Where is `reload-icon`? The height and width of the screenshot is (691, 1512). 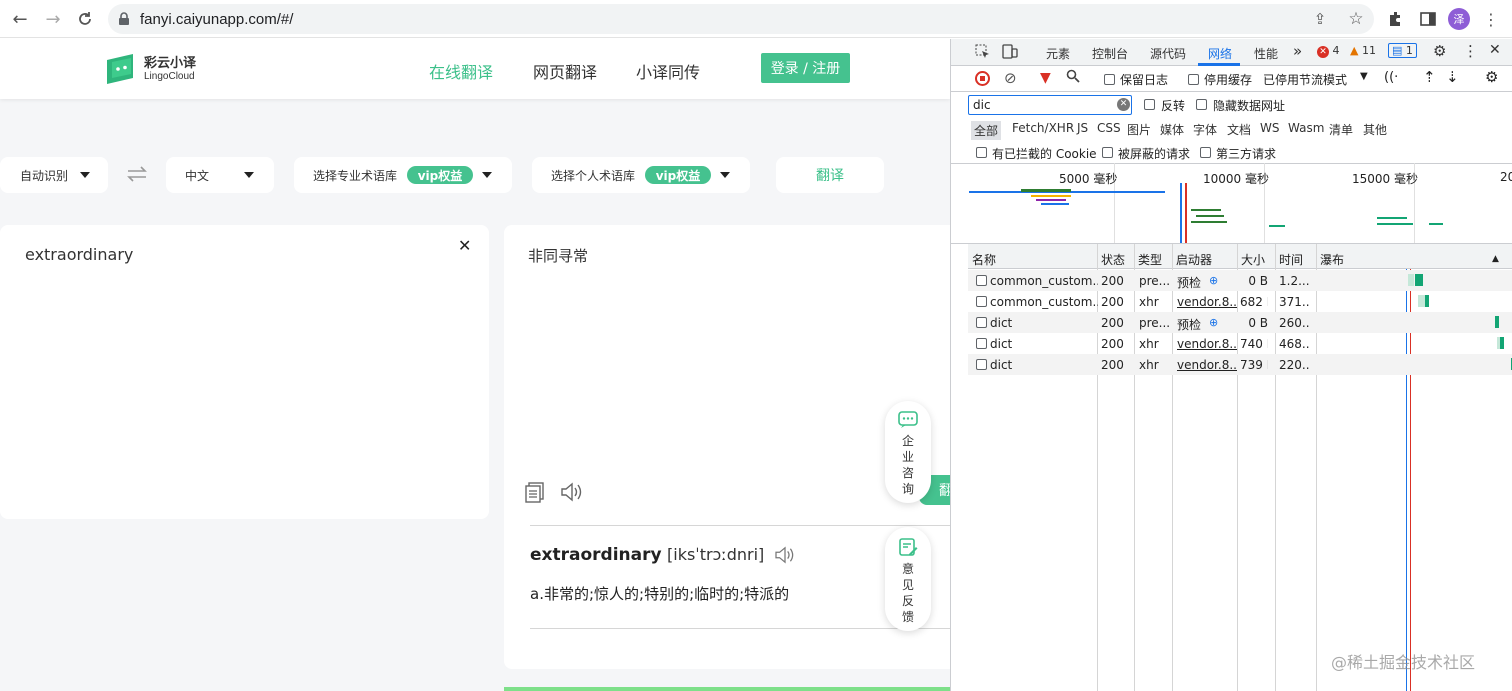 reload-icon is located at coordinates (85, 19).